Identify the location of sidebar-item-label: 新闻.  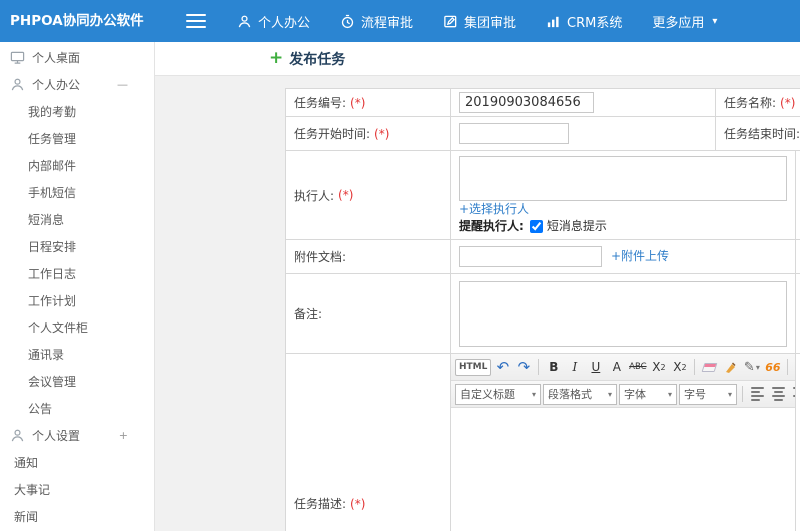
(26, 517).